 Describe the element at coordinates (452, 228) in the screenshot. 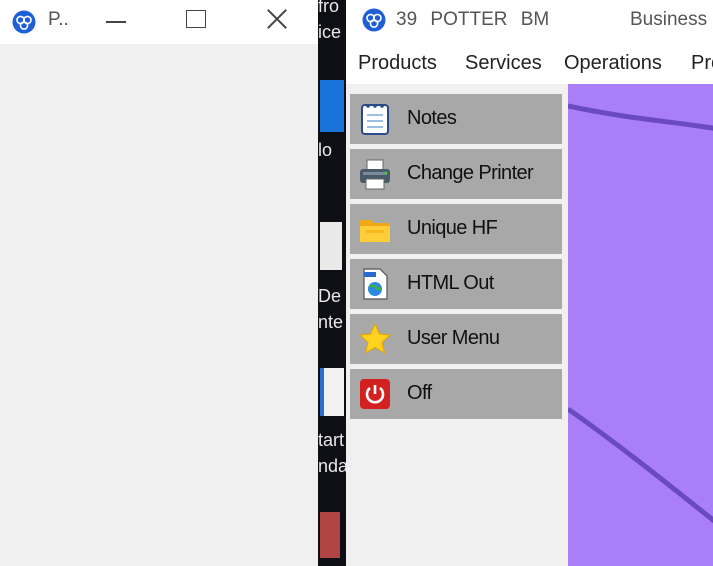

I see `unique-hf-label: Unique HF` at that location.